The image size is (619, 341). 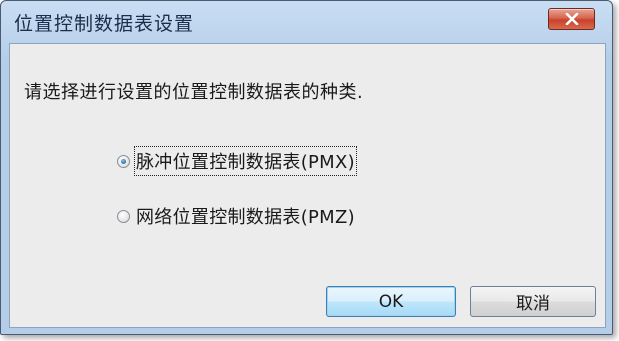 What do you see at coordinates (194, 92) in the screenshot?
I see `prompt-text: 请选择进行设置的位置控制数据表的种类.` at bounding box center [194, 92].